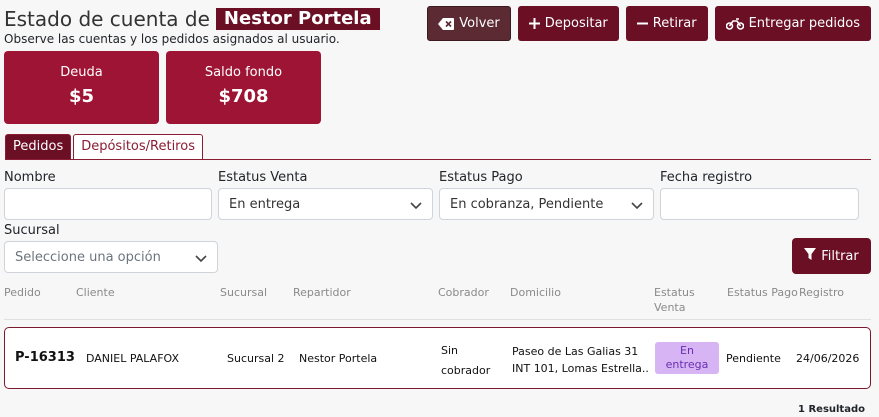 Image resolution: width=879 pixels, height=417 pixels. I want to click on withdraw-button-label: Retirar, so click(674, 23).